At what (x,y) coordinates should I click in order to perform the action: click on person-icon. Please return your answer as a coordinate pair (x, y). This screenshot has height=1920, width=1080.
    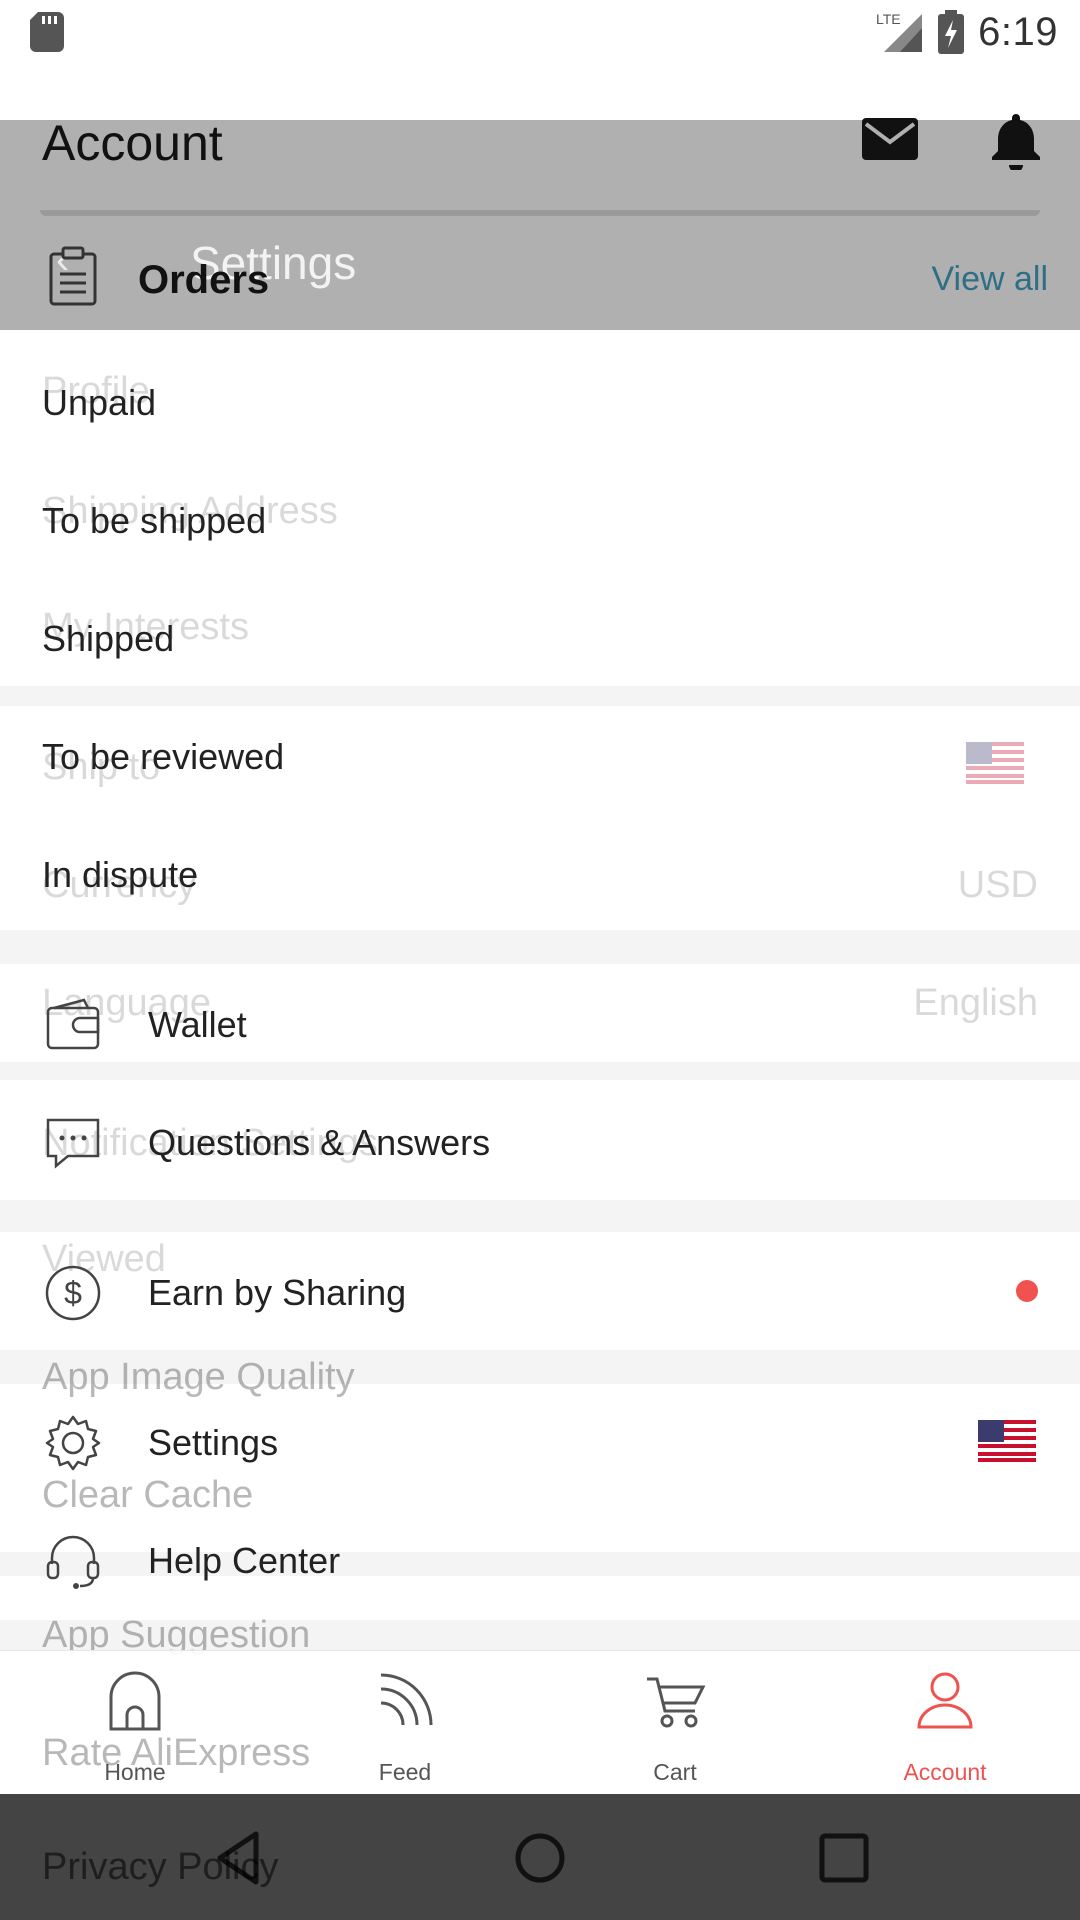
    Looking at the image, I should click on (945, 1700).